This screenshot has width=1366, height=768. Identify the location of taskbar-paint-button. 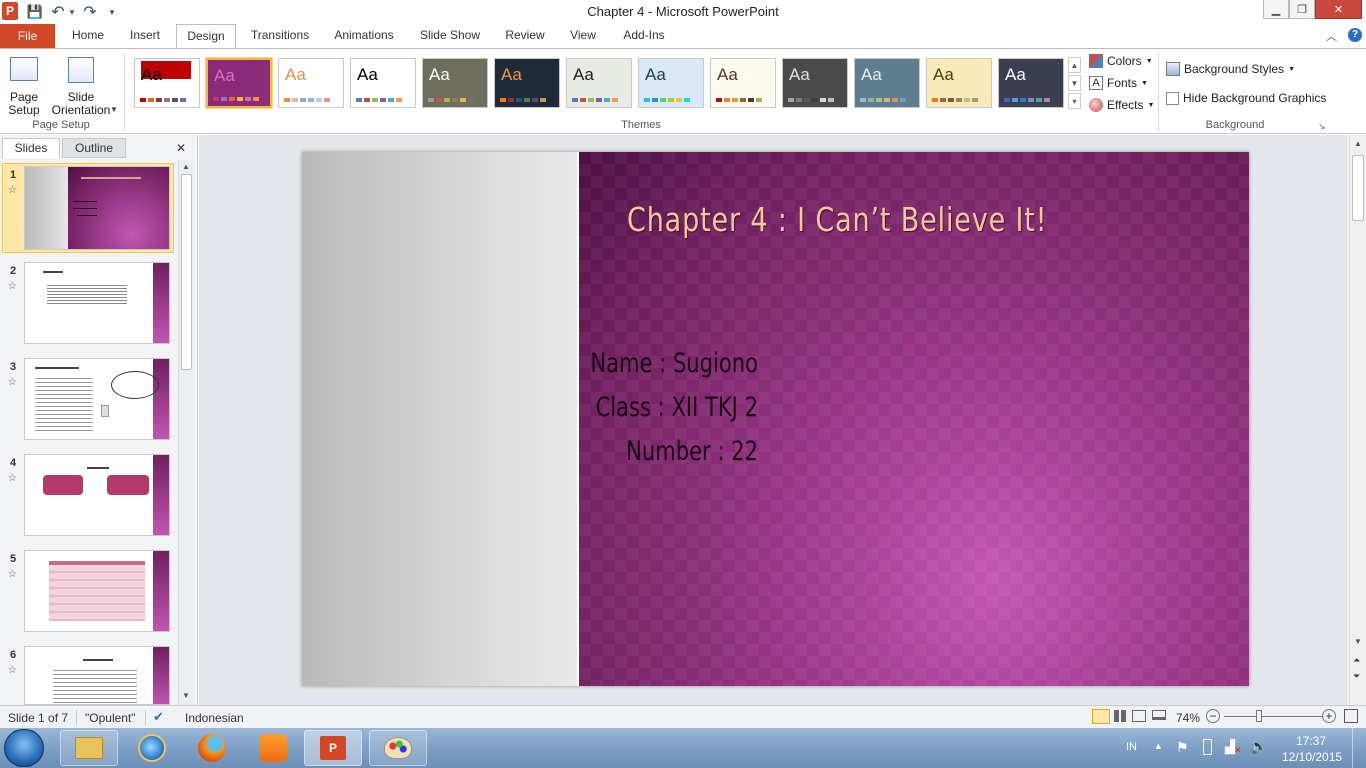
(398, 748).